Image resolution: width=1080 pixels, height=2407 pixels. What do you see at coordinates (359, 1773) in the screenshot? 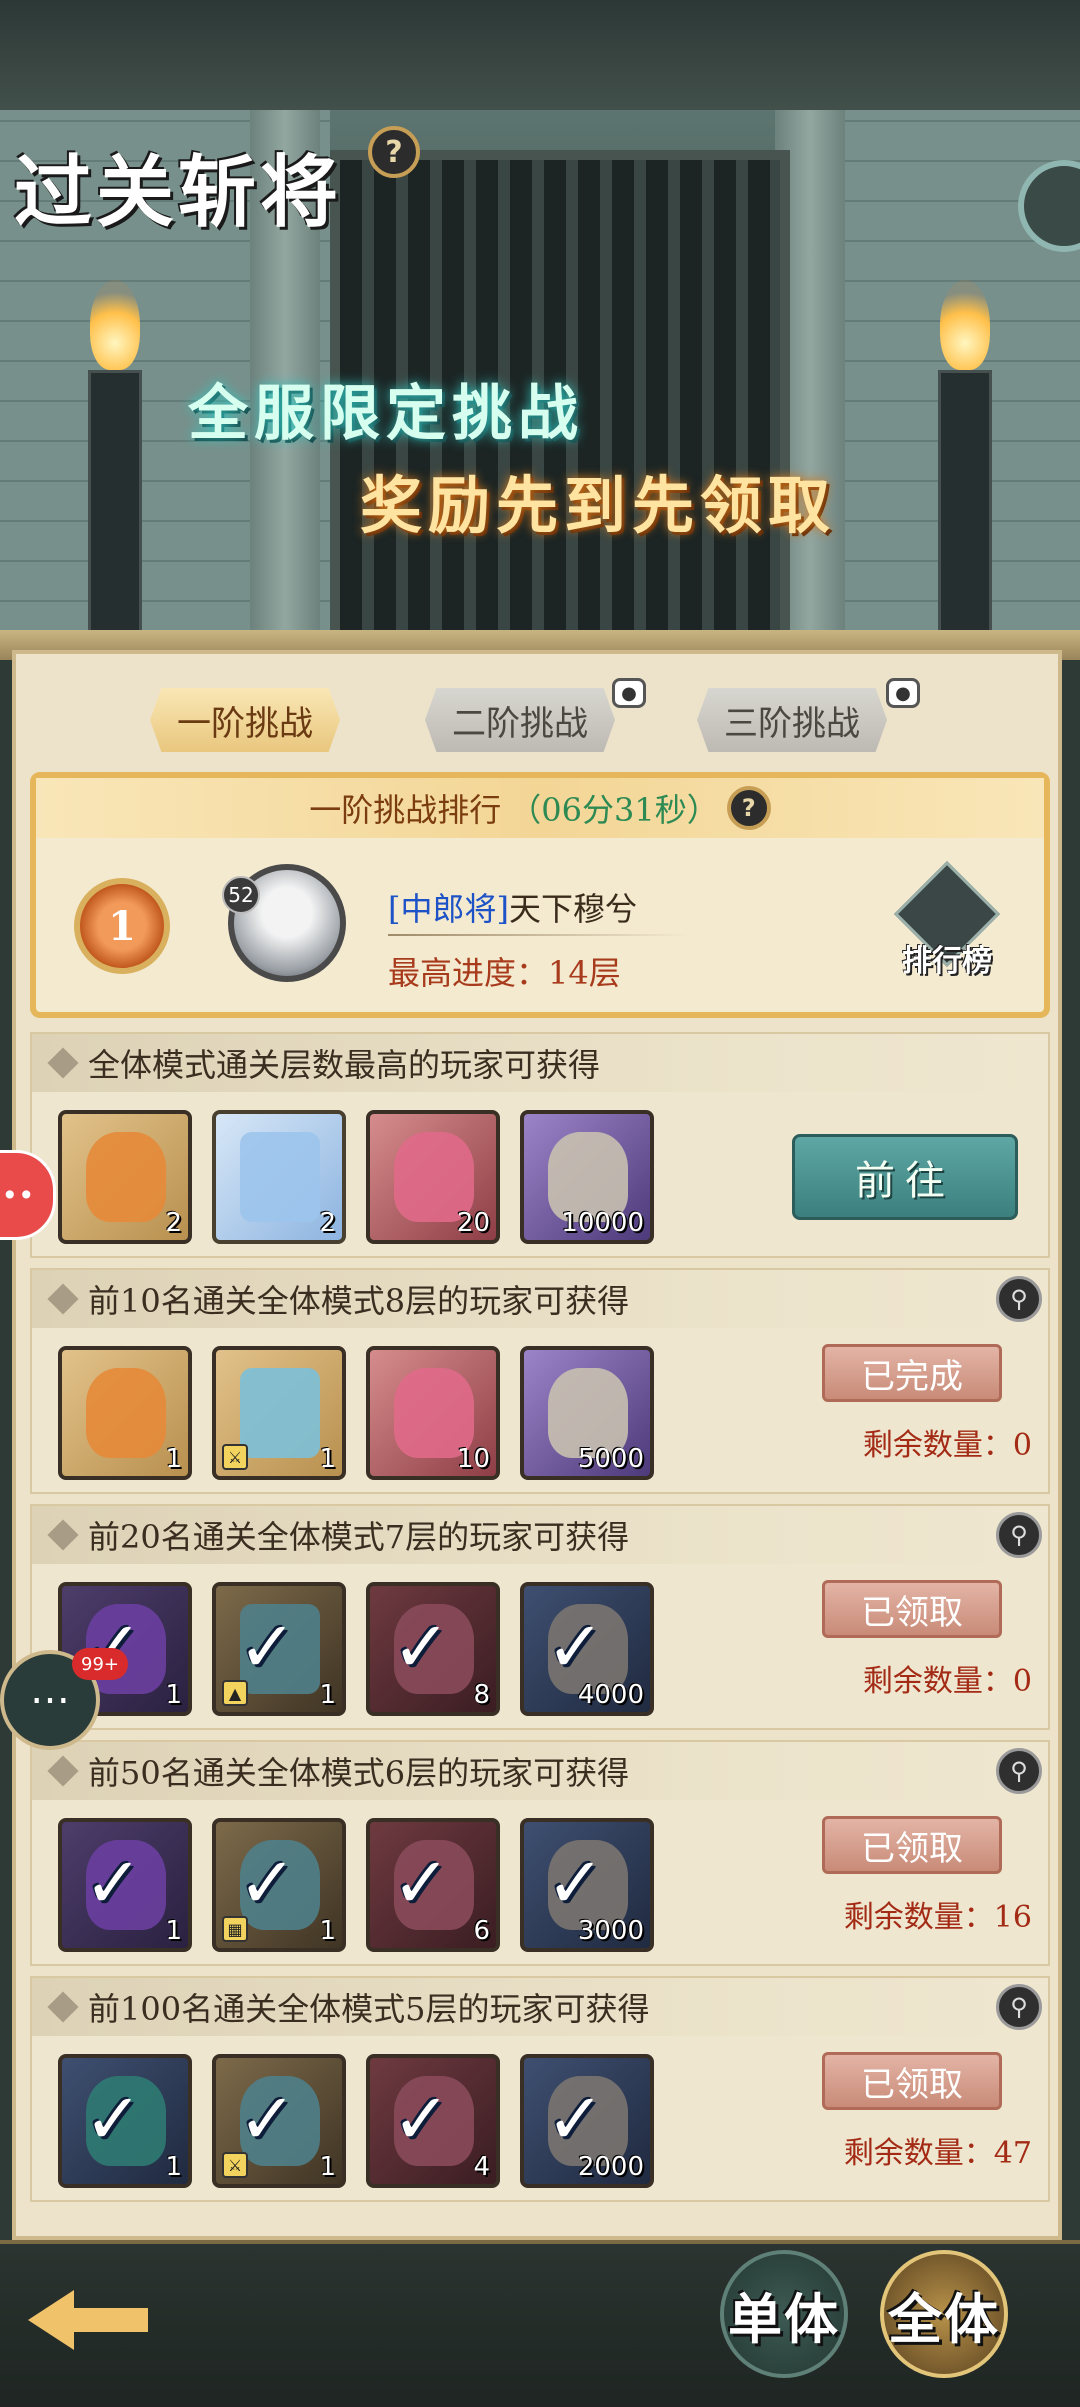
I see `reward-tier-title: 前50名通关全体模式6层的玩家可获得` at bounding box center [359, 1773].